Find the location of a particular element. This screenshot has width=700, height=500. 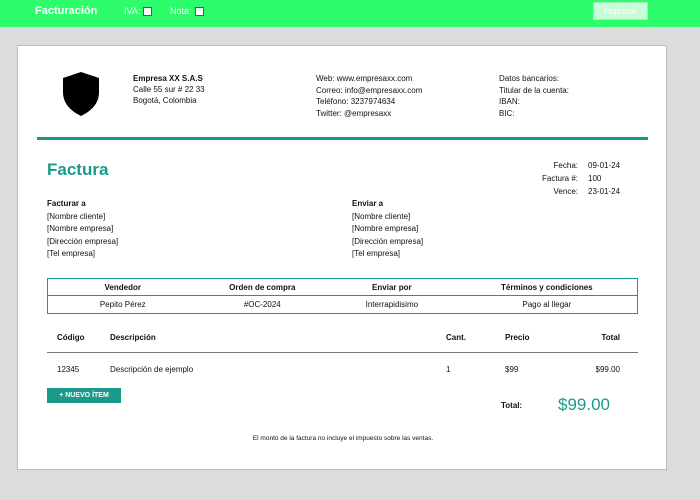

nota-checkbox is located at coordinates (199, 11).